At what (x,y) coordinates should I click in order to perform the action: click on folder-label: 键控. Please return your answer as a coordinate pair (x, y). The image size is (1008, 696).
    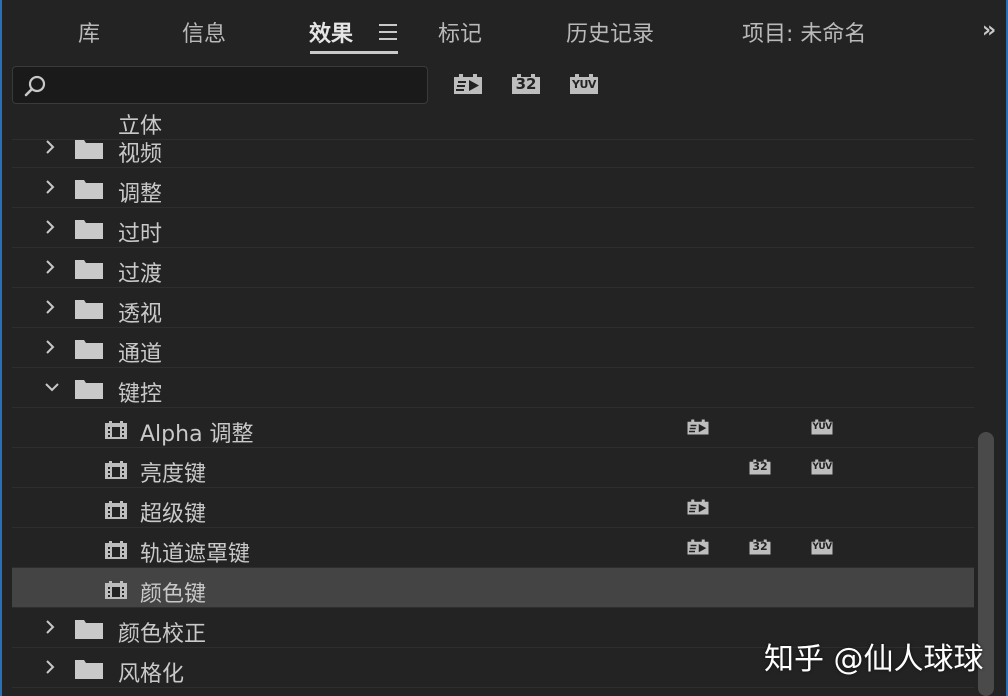
    Looking at the image, I should click on (140, 394).